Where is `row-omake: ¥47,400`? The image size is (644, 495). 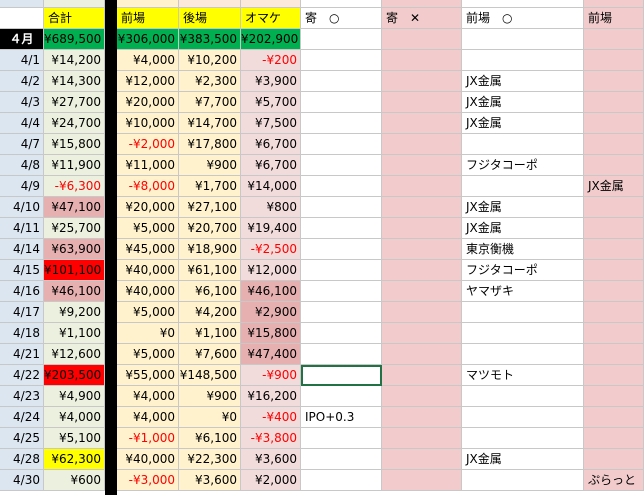
row-omake: ¥47,400 is located at coordinates (271, 354).